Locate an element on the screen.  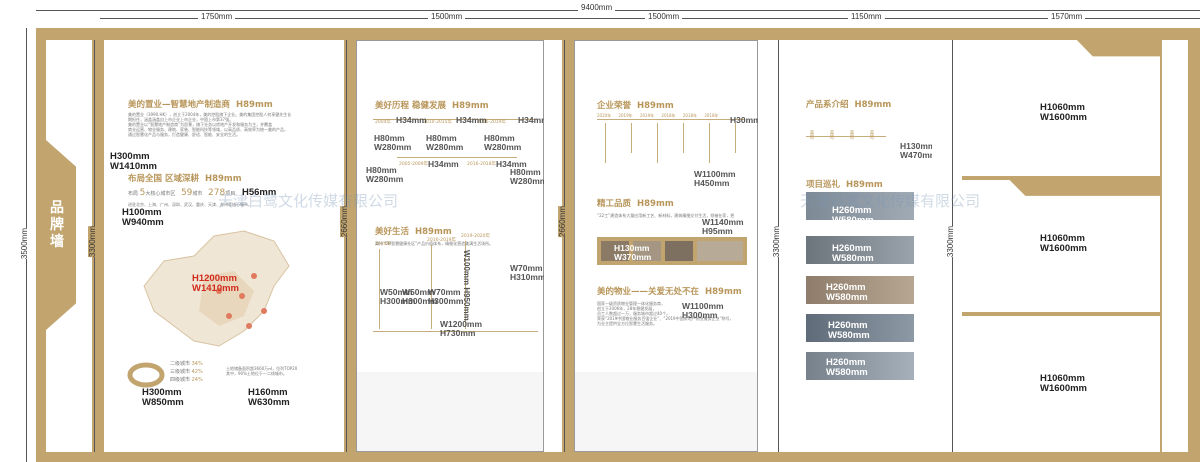
measure-layout-w: W940mm is located at coordinates (143, 222).